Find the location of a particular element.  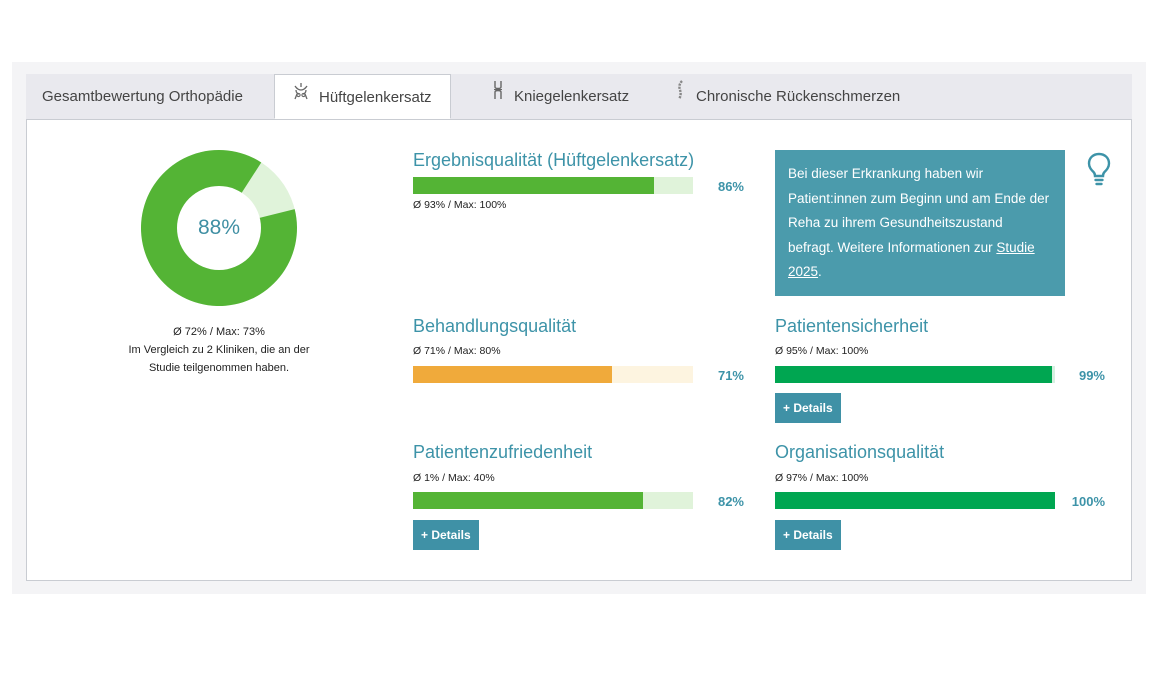

tab-gesamtbewertung: Gesamtbewertung Orthopädie is located at coordinates (142, 96).